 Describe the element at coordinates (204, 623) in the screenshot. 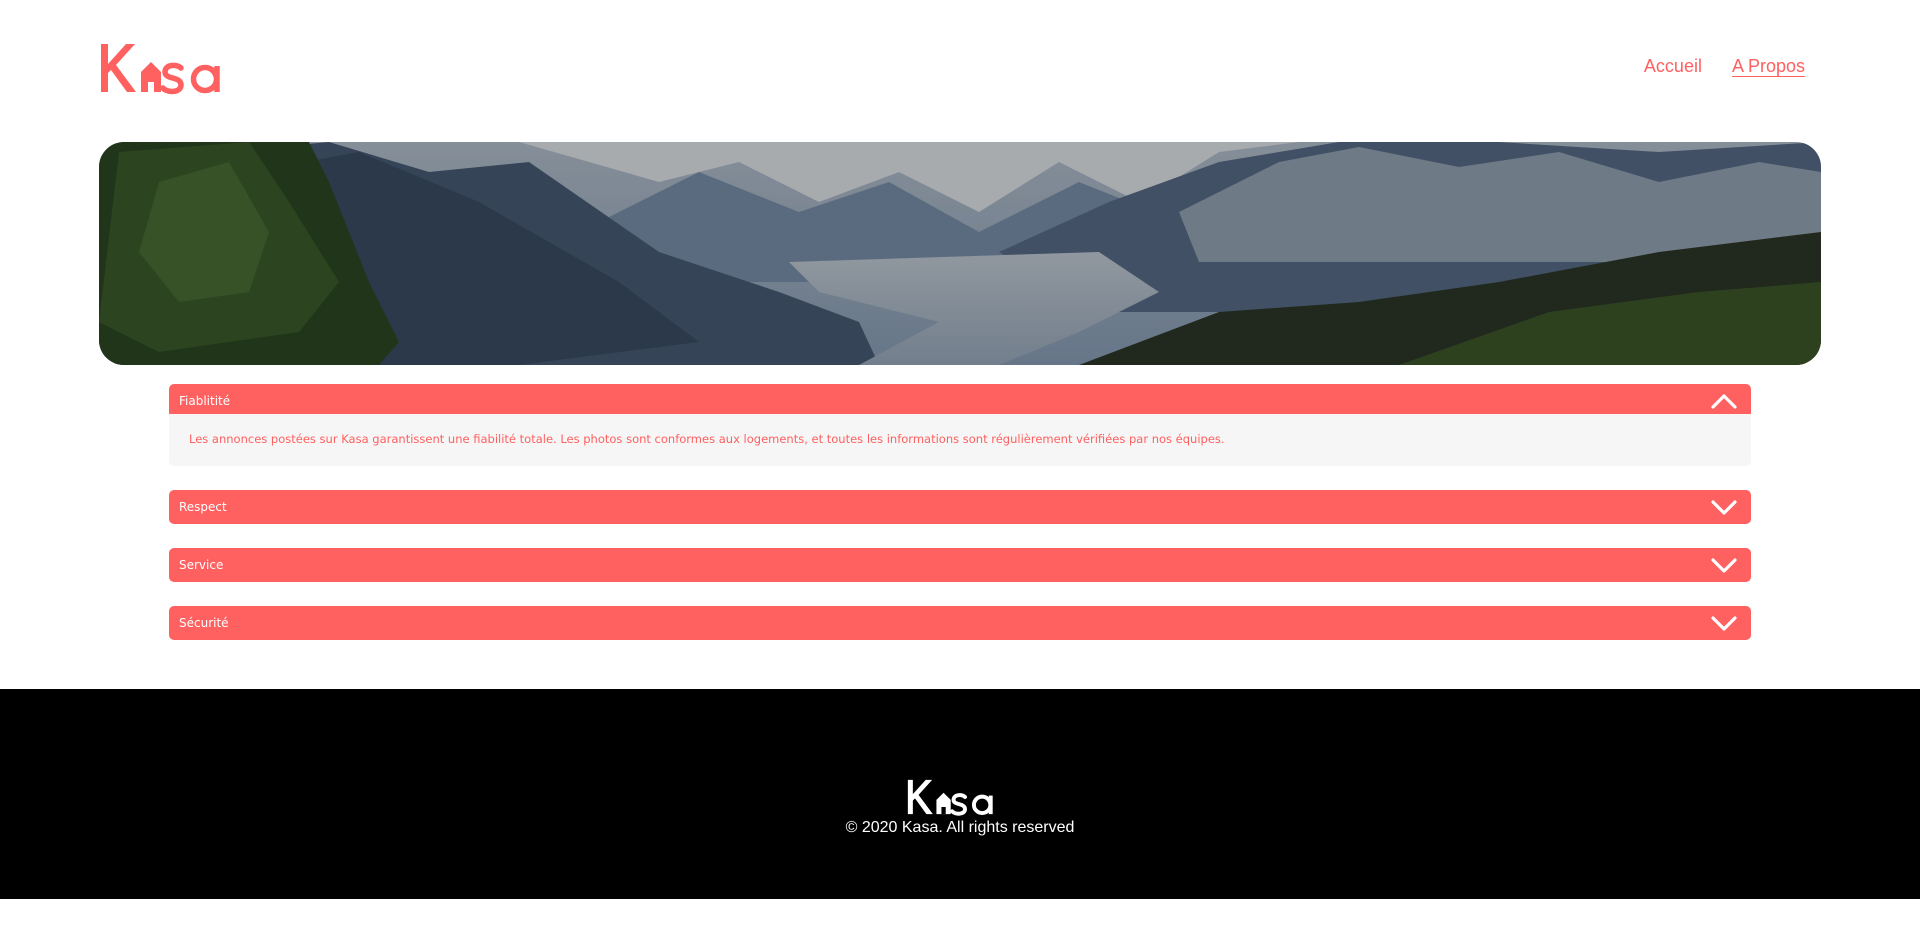

I see `collapse-title: Sécurité` at that location.